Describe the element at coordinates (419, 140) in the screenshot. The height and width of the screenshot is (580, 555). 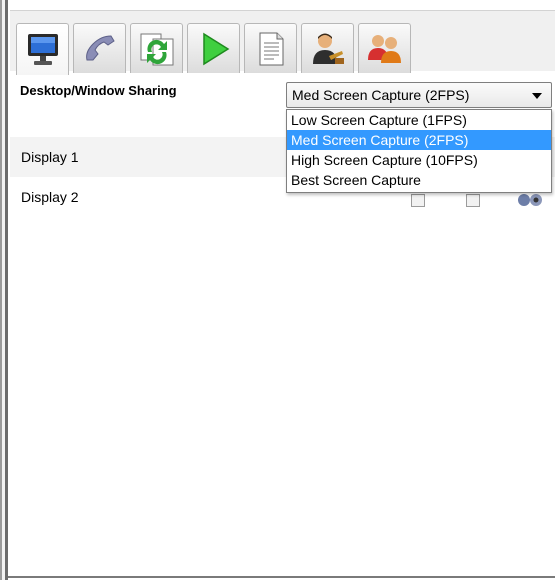
I see `capture-option-med: Med Screen Capture (2FPS)` at that location.